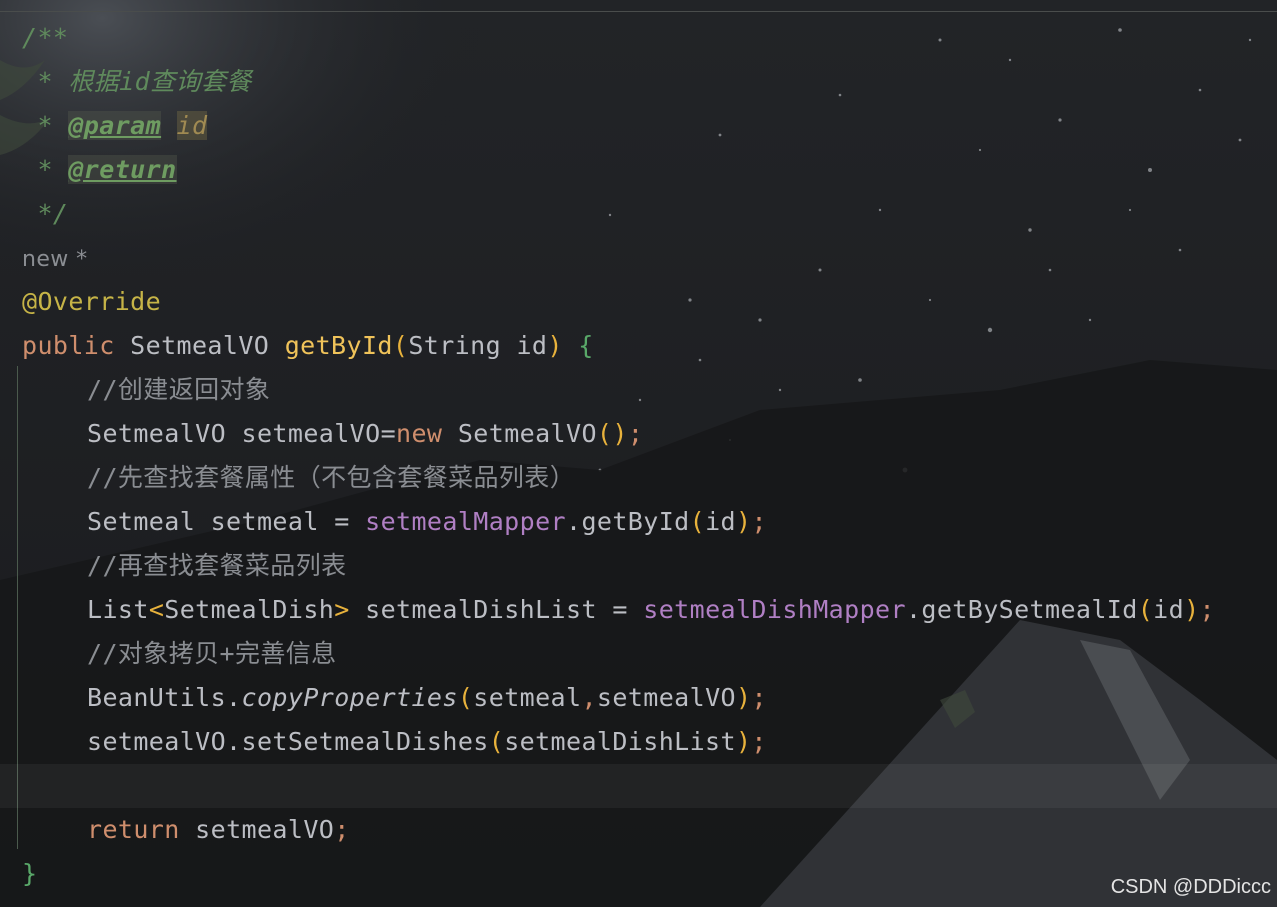 The height and width of the screenshot is (907, 1277). What do you see at coordinates (115, 125) in the screenshot?
I see `javadoc-param-tag: @param` at bounding box center [115, 125].